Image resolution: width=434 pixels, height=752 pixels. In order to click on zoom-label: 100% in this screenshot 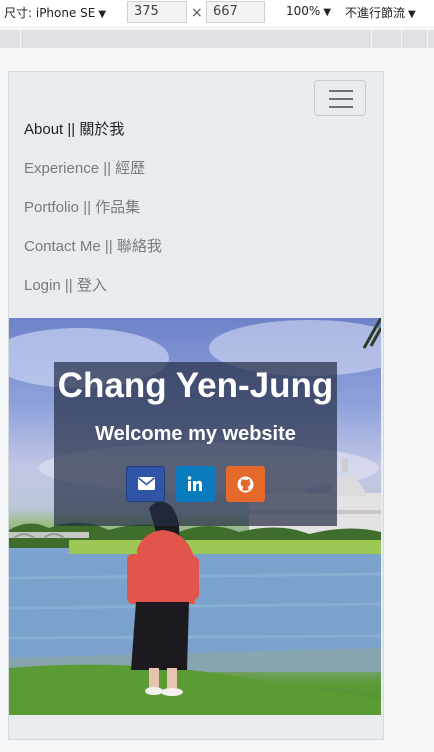, I will do `click(303, 11)`.